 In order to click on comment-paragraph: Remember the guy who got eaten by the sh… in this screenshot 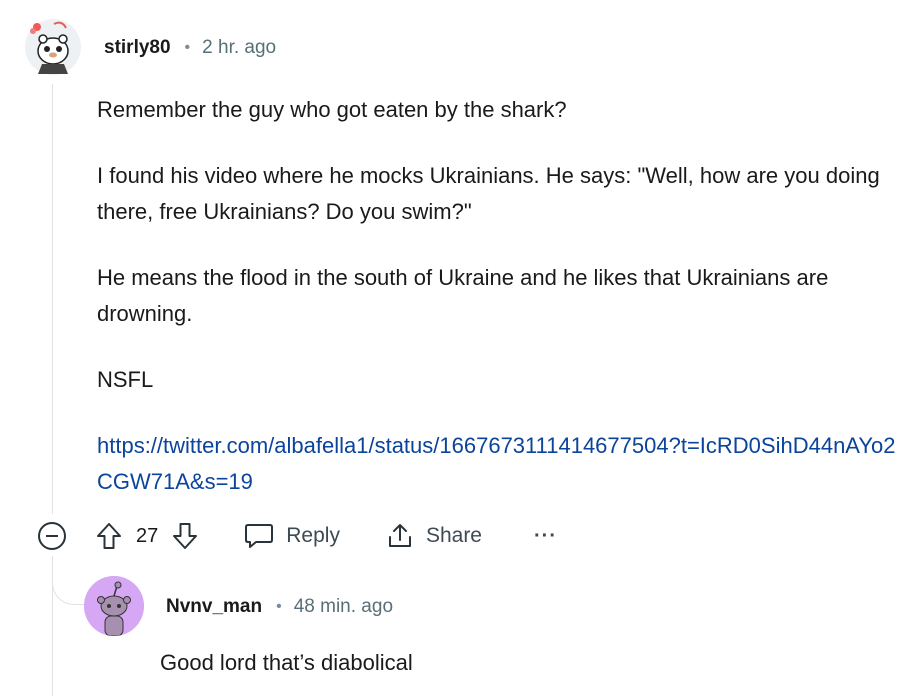, I will do `click(332, 109)`.